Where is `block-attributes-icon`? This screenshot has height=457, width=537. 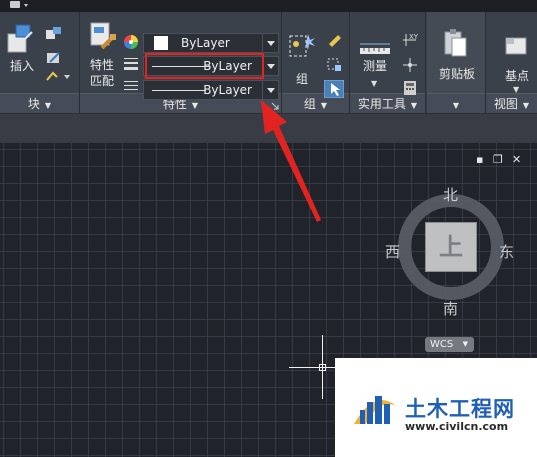 block-attributes-icon is located at coordinates (59, 77).